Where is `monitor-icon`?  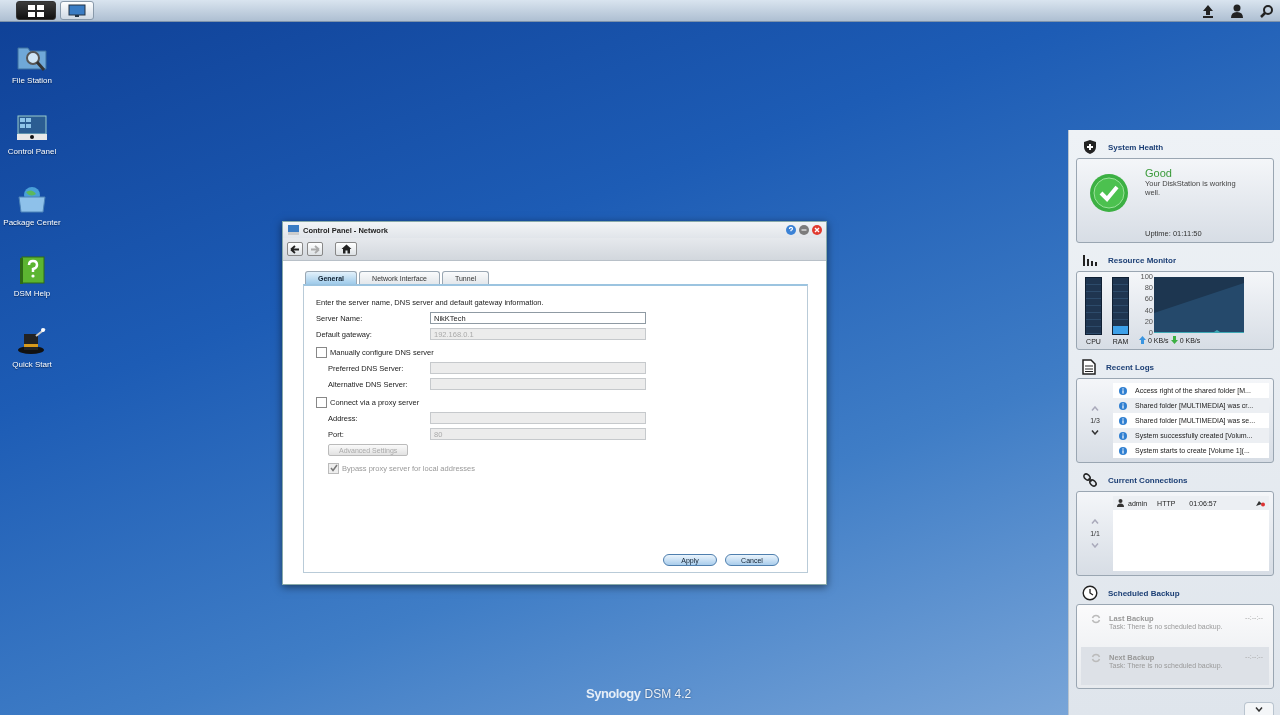
monitor-icon is located at coordinates (77, 10).